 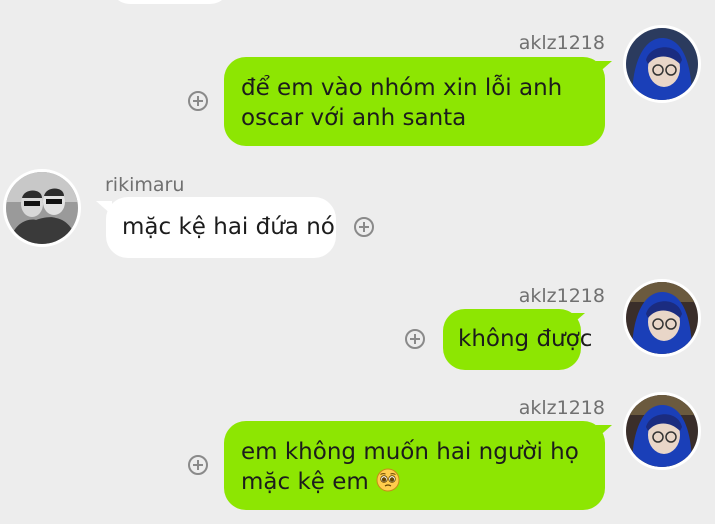 What do you see at coordinates (170, 2) in the screenshot?
I see `previous-message-bubble` at bounding box center [170, 2].